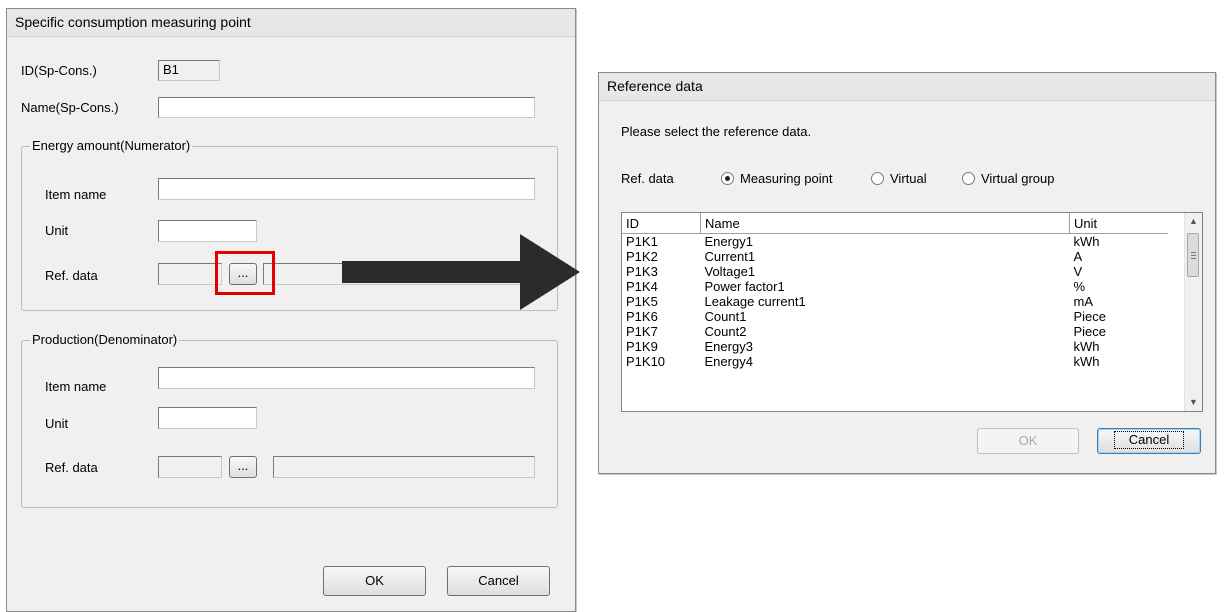 Image resolution: width=1232 pixels, height=612 pixels. I want to click on reference-ok-button: OK, so click(1028, 441).